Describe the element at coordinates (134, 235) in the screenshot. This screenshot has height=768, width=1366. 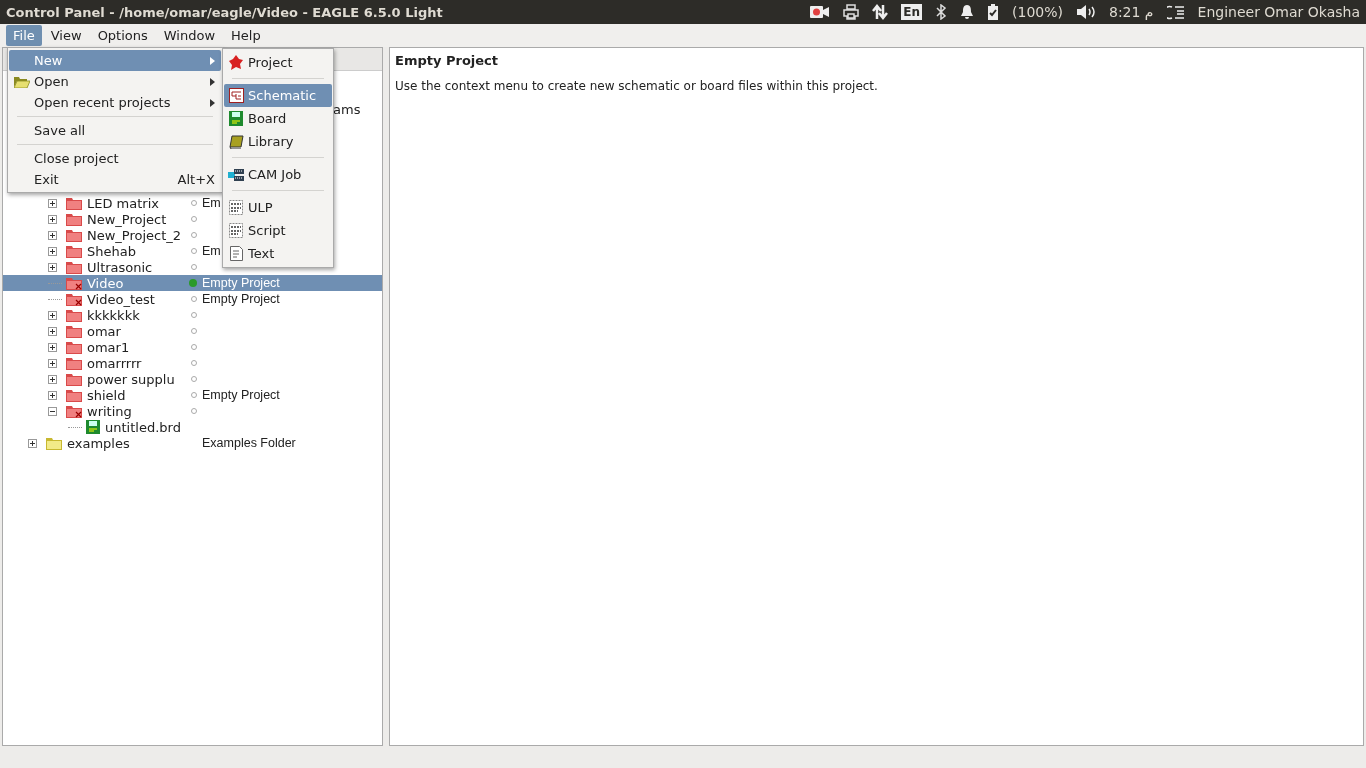
I see `tree-item-label: New_Project_2` at that location.